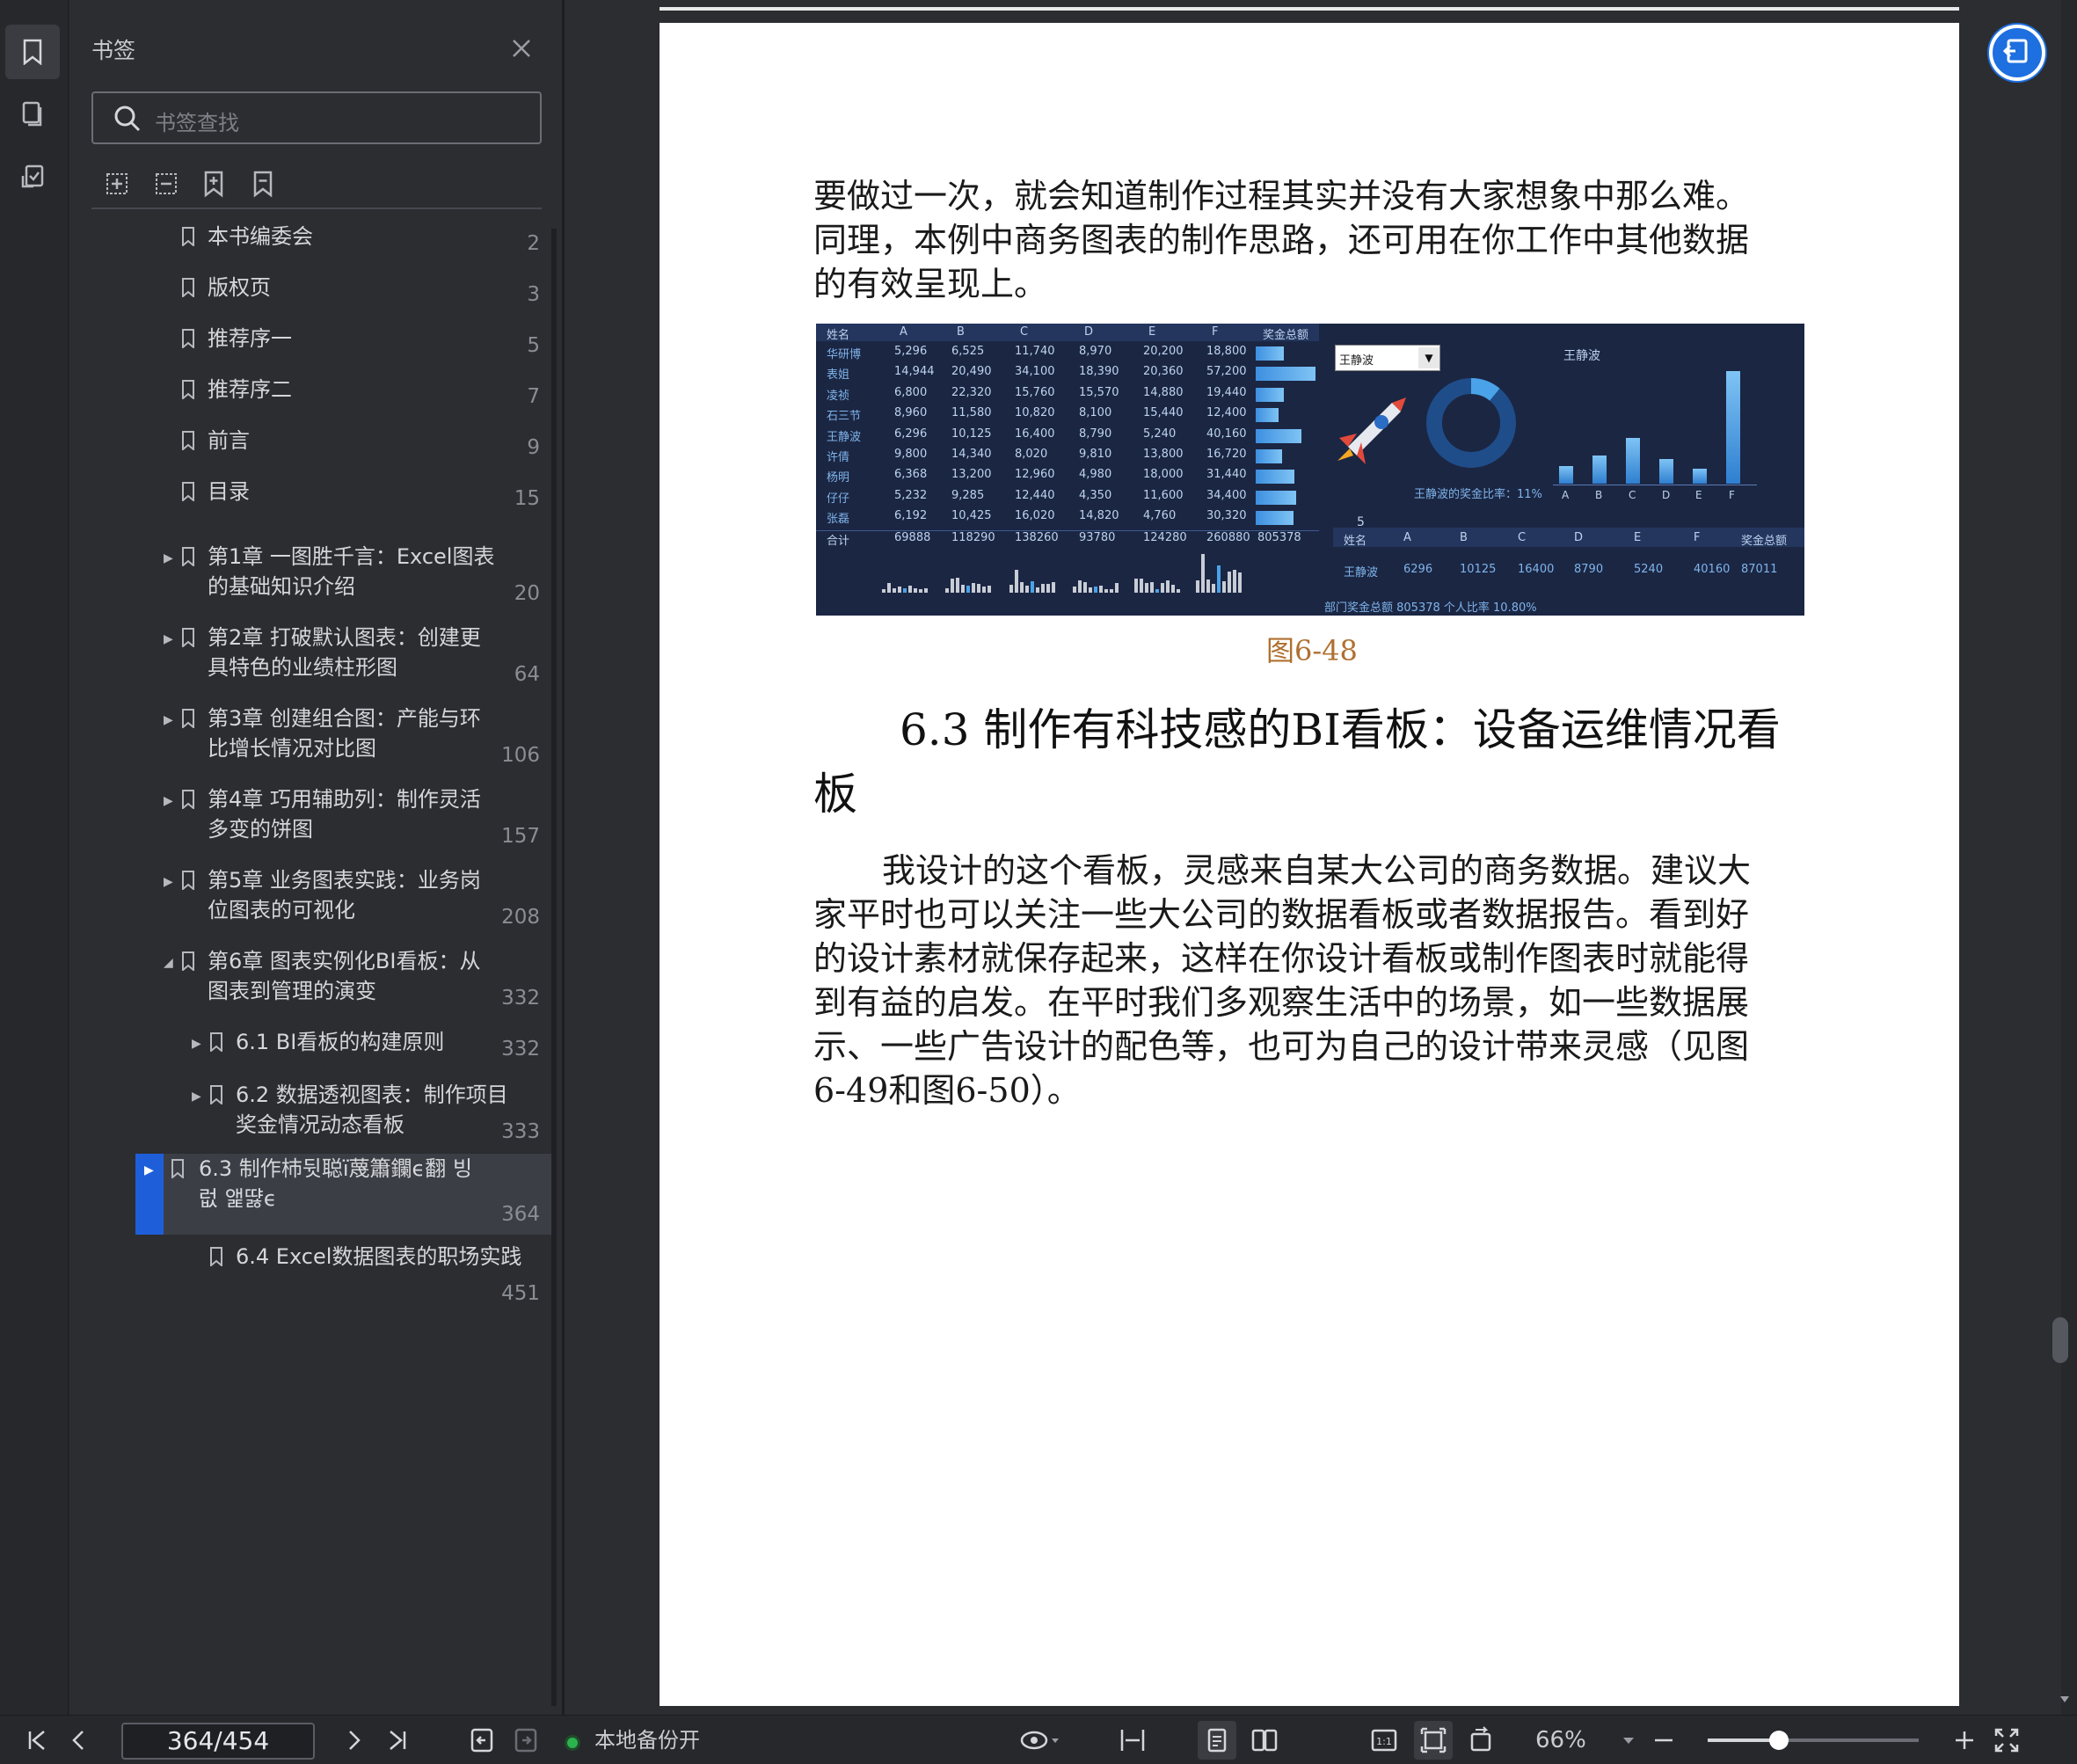 The image size is (2077, 1764). I want to click on previous-page-icon, so click(79, 1740).